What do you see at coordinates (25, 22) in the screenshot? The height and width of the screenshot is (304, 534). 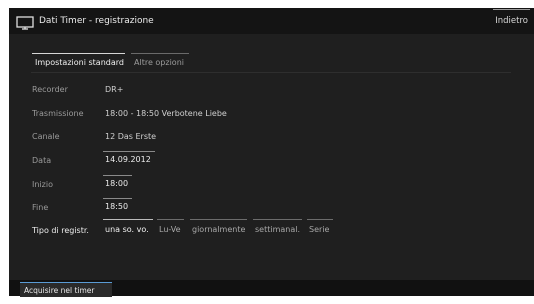 I see `tv-icon` at bounding box center [25, 22].